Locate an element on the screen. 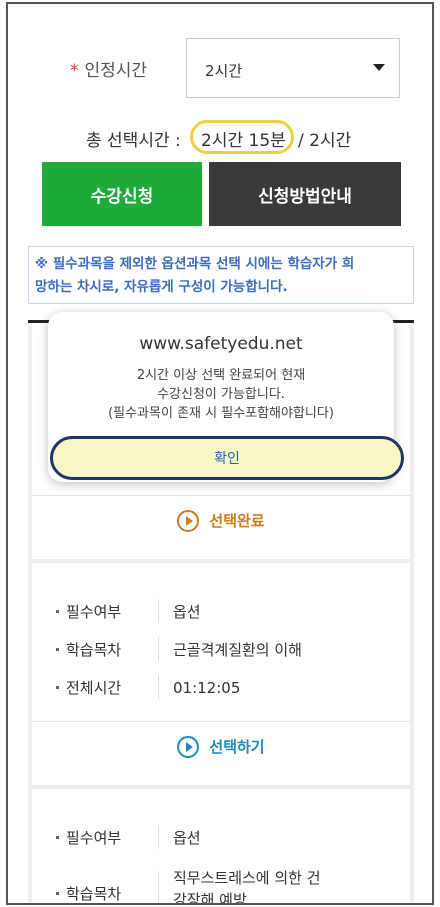 The width and height of the screenshot is (440, 907). subject-field: 학습목차 직무스트레스에 의한 건 강장해 예방 is located at coordinates (221, 884).